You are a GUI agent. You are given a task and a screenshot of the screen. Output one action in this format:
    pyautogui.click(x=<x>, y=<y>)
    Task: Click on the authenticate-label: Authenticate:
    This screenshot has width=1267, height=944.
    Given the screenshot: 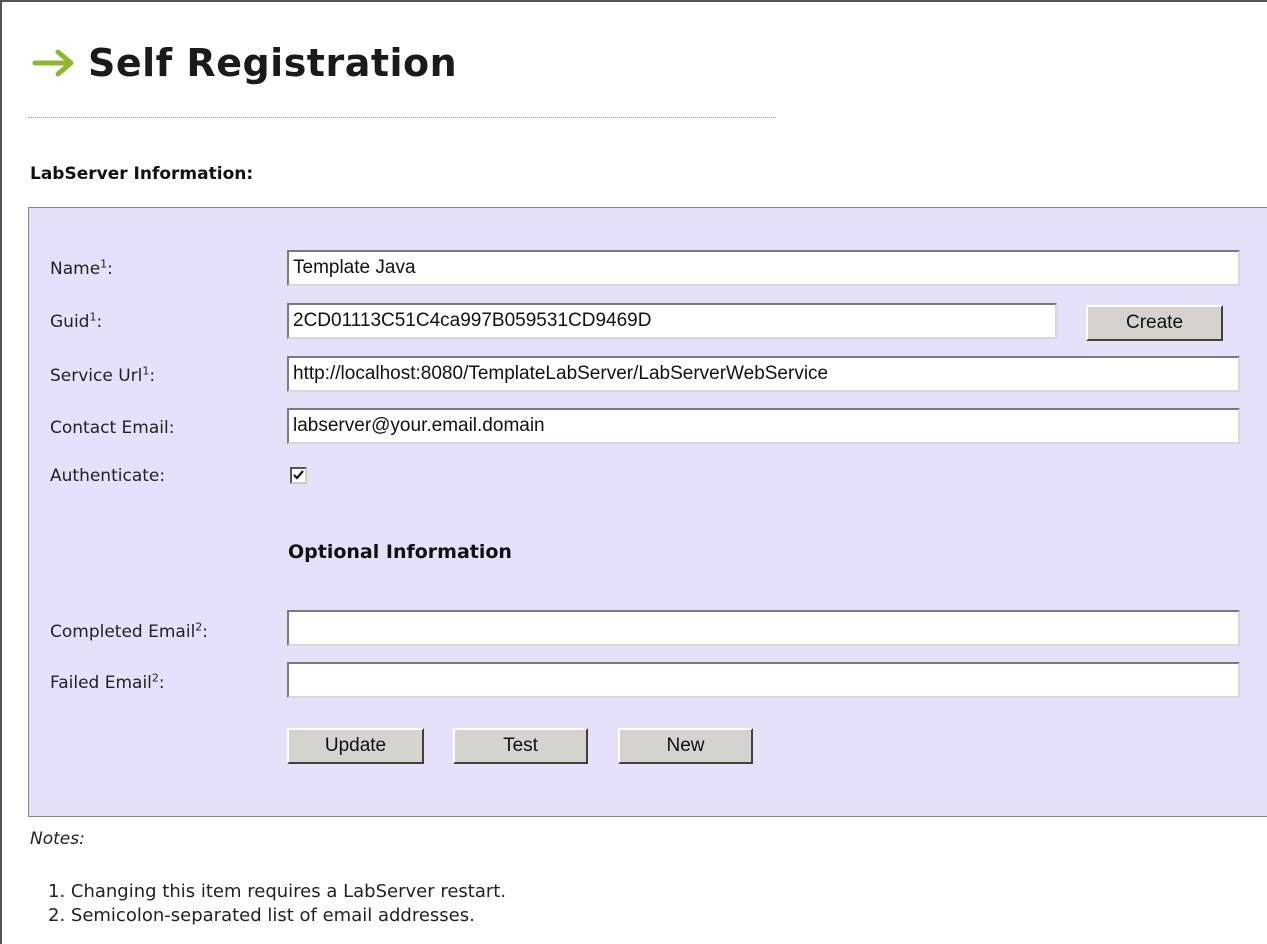 What is the action you would take?
    pyautogui.click(x=108, y=476)
    